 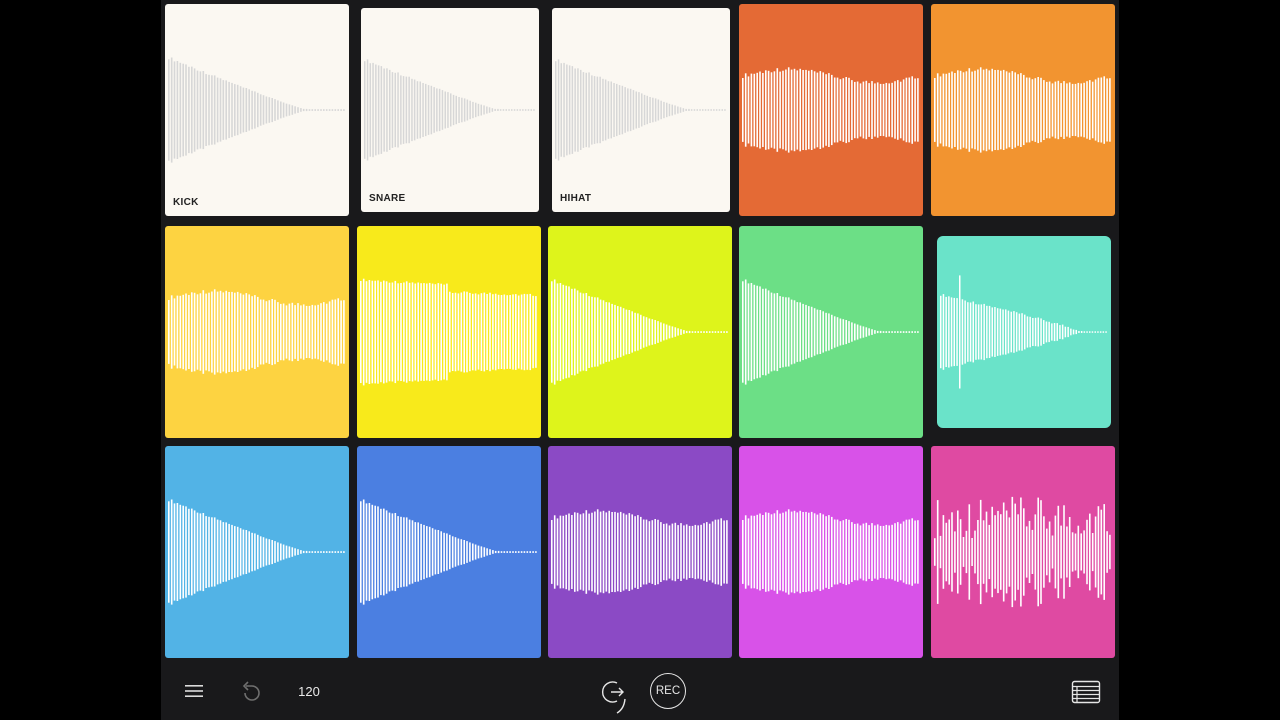 What do you see at coordinates (450, 110) in the screenshot?
I see `sample-pad: SNARE` at bounding box center [450, 110].